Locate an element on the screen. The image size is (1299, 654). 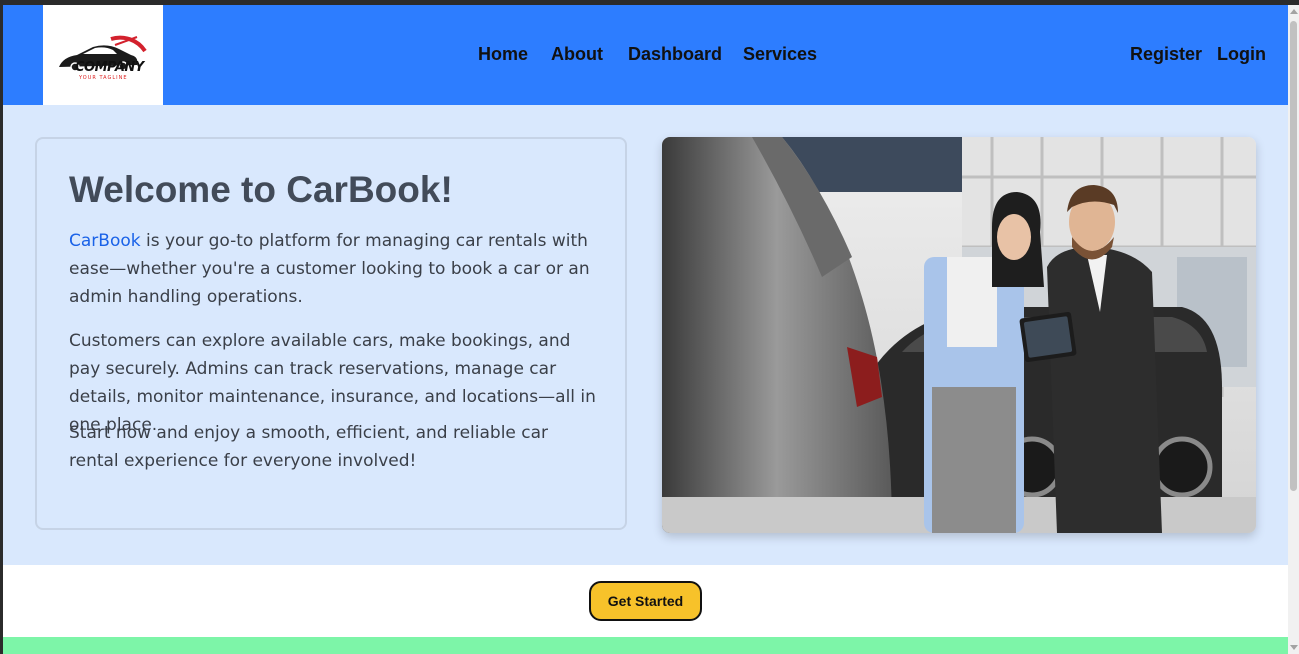
scroll-thumb is located at coordinates (1293, 256).